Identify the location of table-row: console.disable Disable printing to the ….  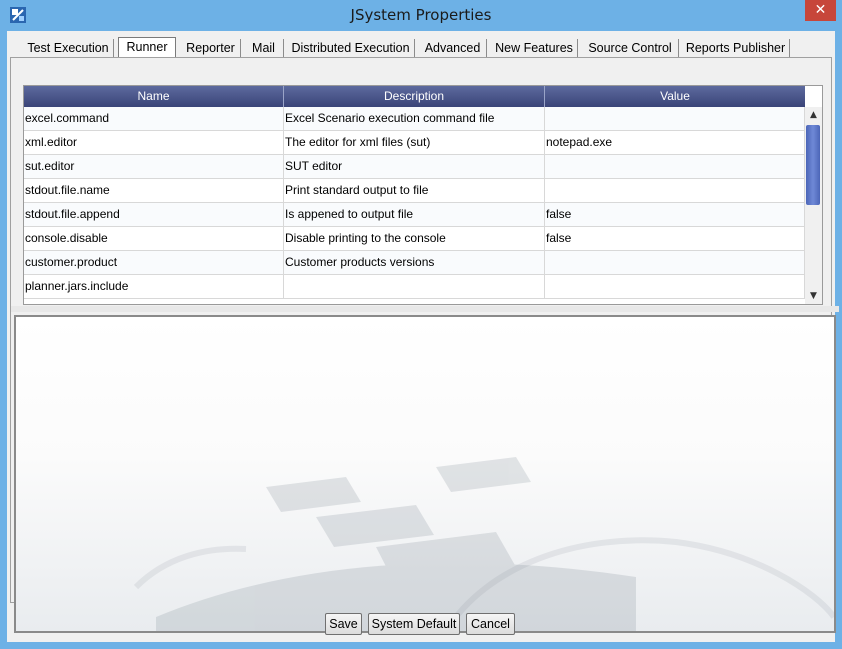
(414, 239).